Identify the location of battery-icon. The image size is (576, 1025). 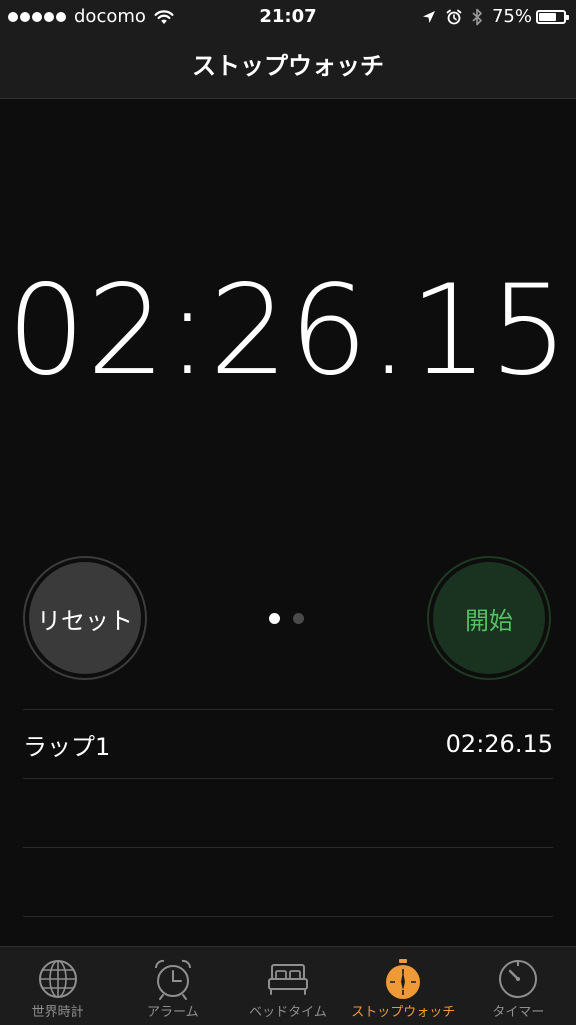
(552, 17).